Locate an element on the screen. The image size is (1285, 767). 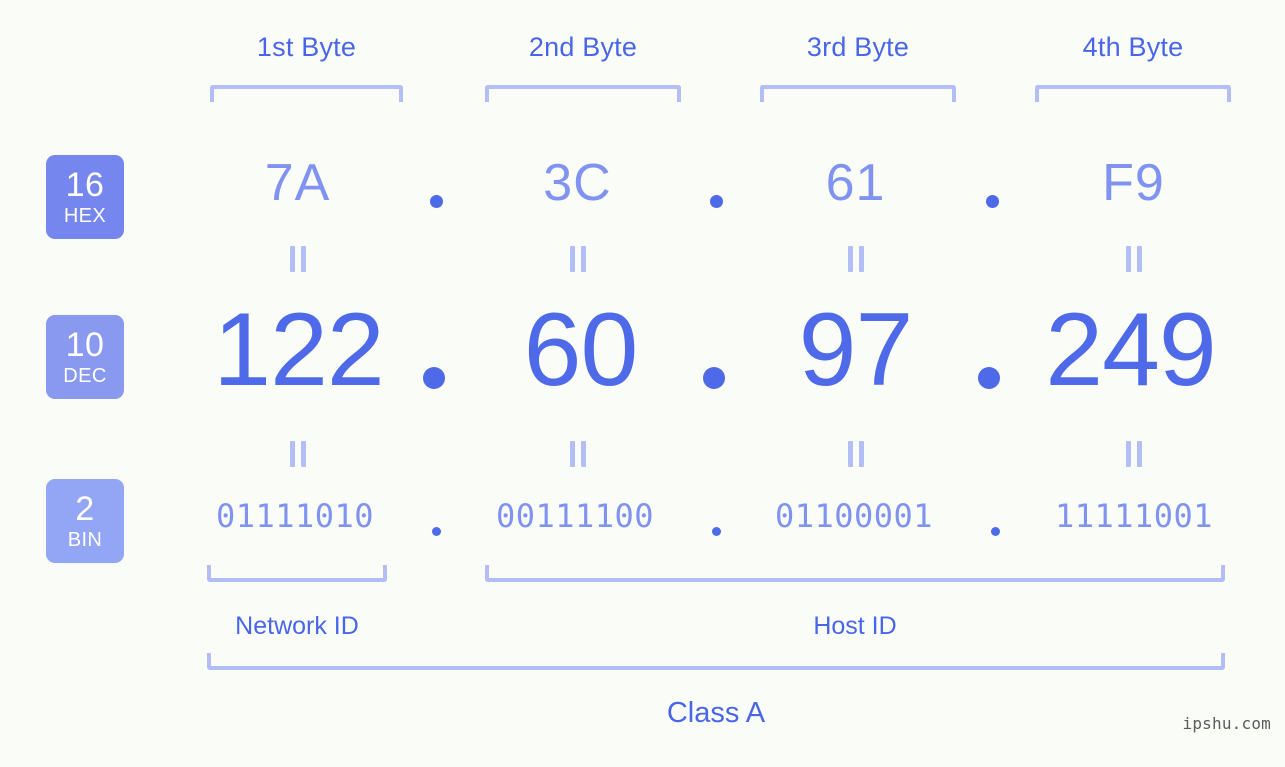
class-label: Class A is located at coordinates (716, 713).